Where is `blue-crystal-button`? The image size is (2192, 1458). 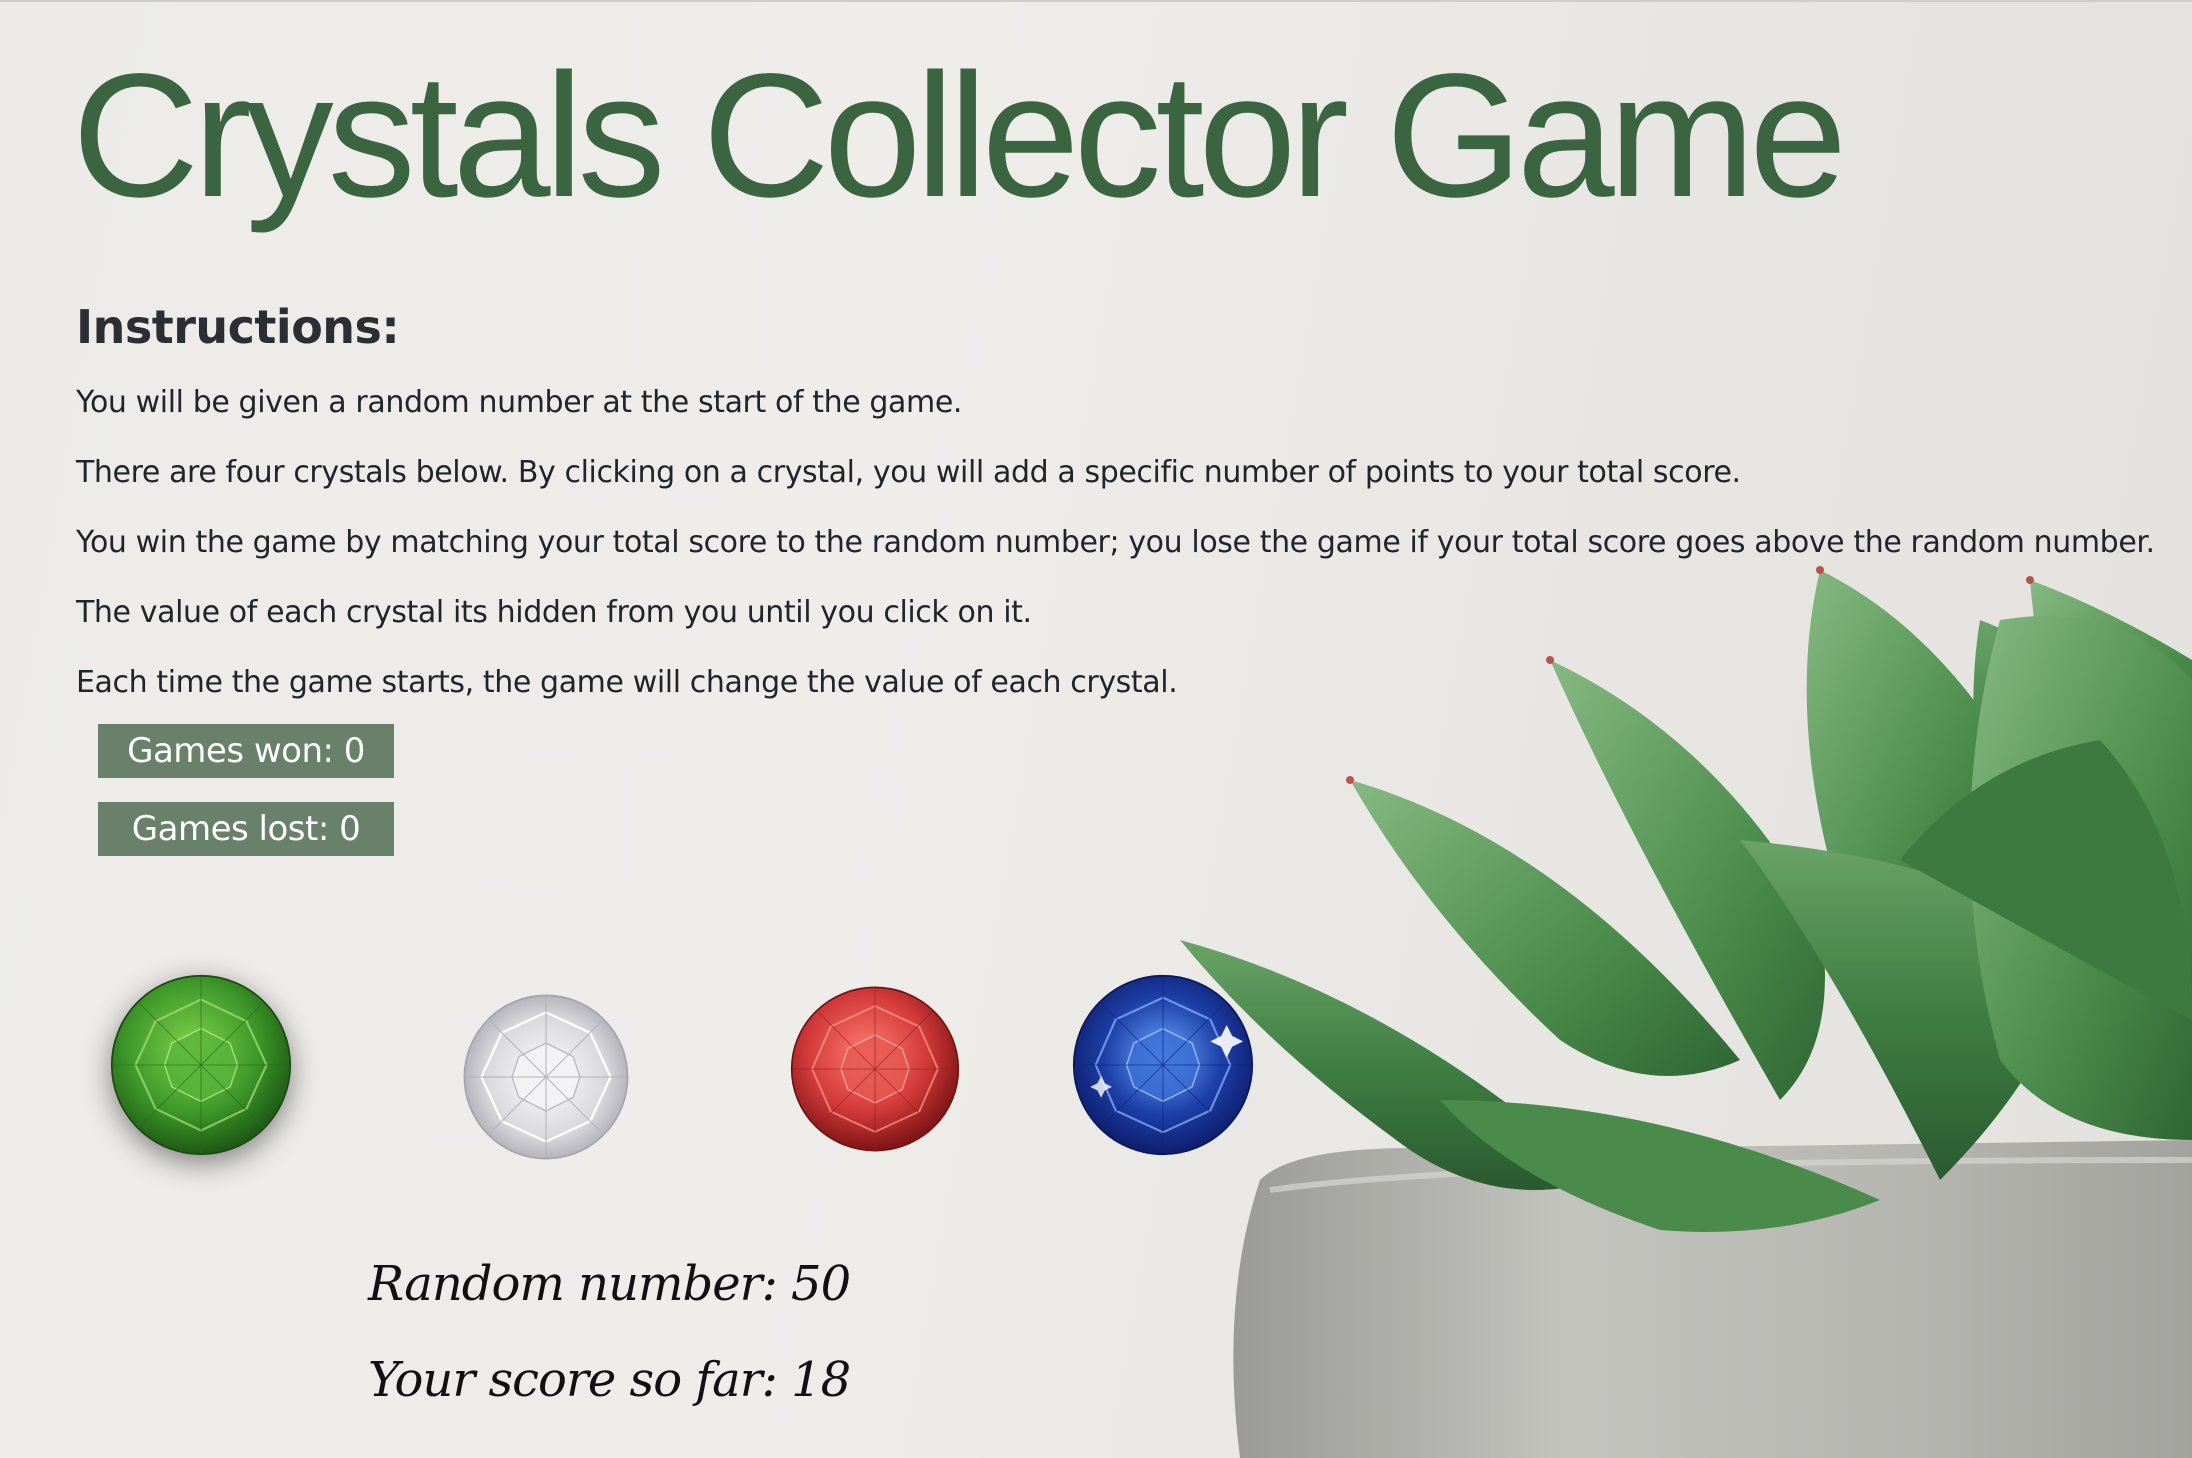 blue-crystal-button is located at coordinates (1163, 1065).